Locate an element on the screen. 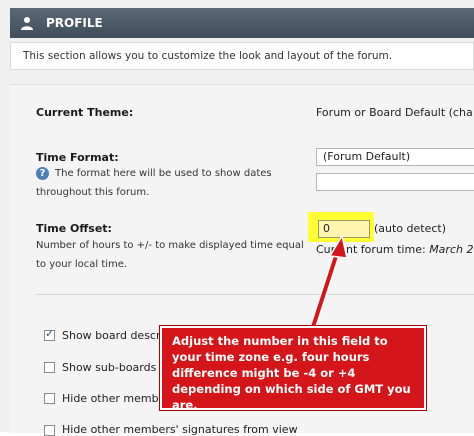 The height and width of the screenshot is (436, 474). time-format-help-line2: throughout this forum. is located at coordinates (93, 192).